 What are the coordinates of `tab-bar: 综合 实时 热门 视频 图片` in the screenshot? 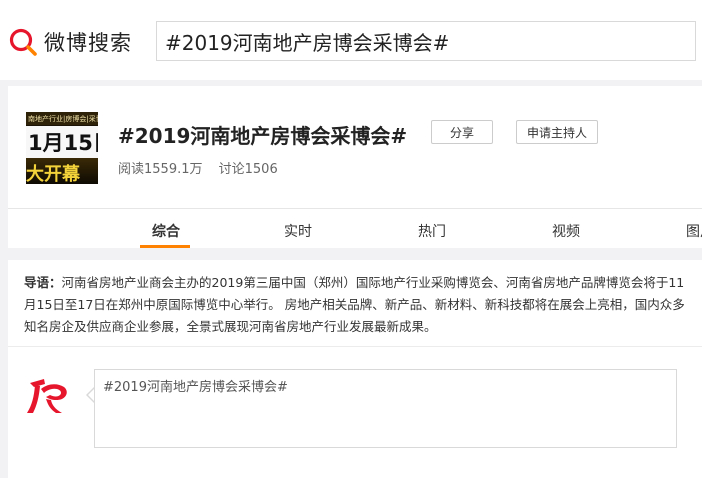 It's located at (355, 228).